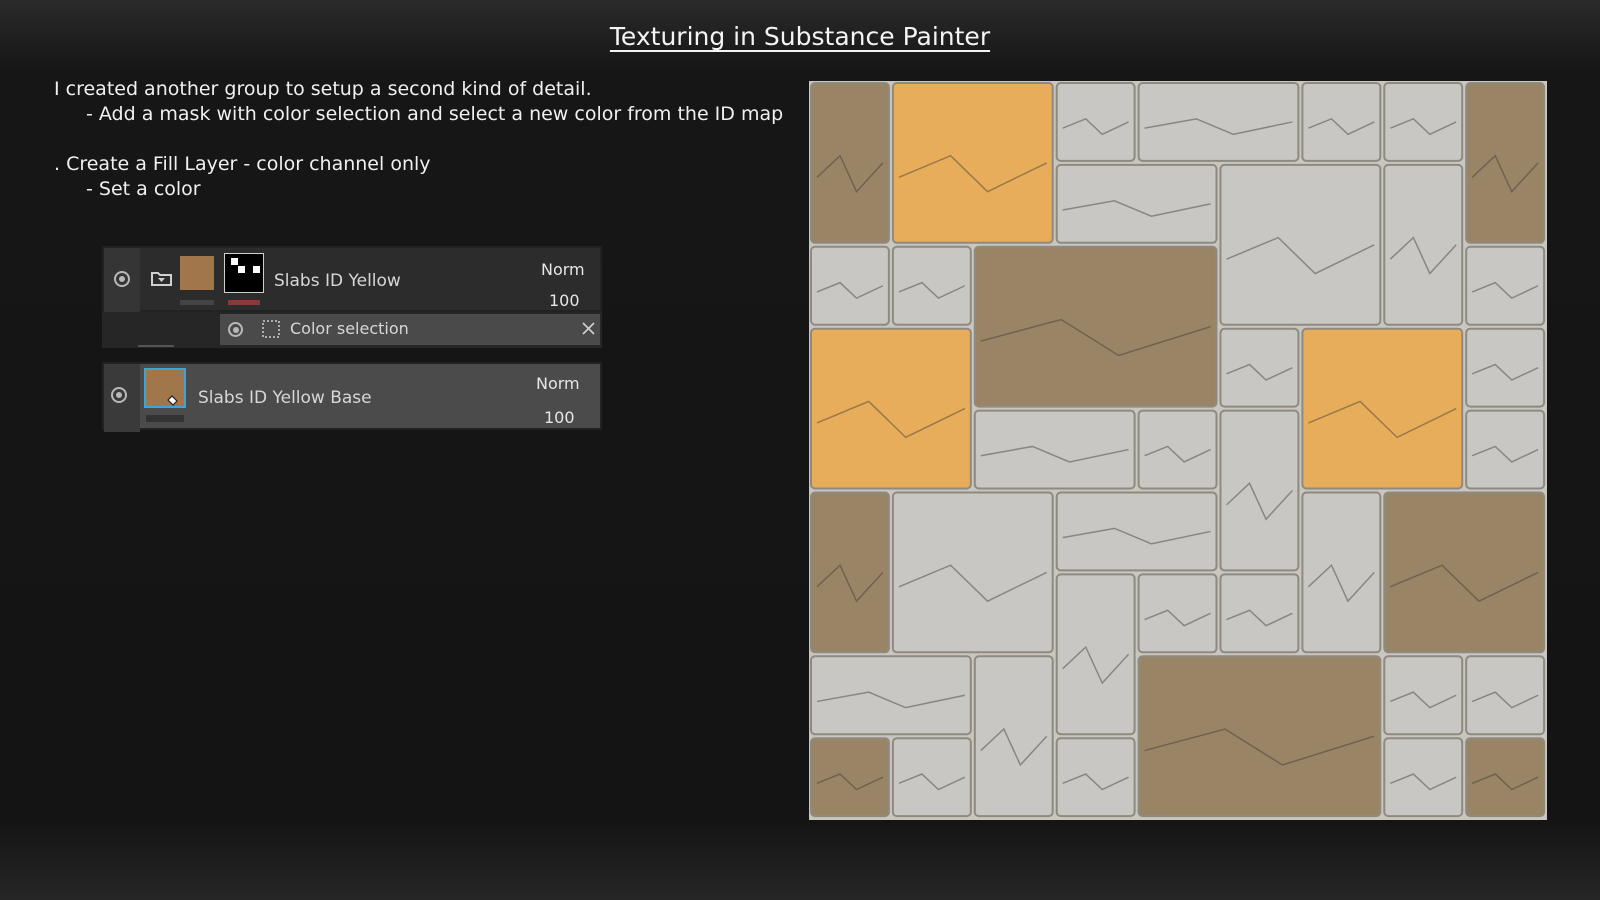 This screenshot has height=900, width=1600. What do you see at coordinates (162, 278) in the screenshot?
I see `folder-open-icon` at bounding box center [162, 278].